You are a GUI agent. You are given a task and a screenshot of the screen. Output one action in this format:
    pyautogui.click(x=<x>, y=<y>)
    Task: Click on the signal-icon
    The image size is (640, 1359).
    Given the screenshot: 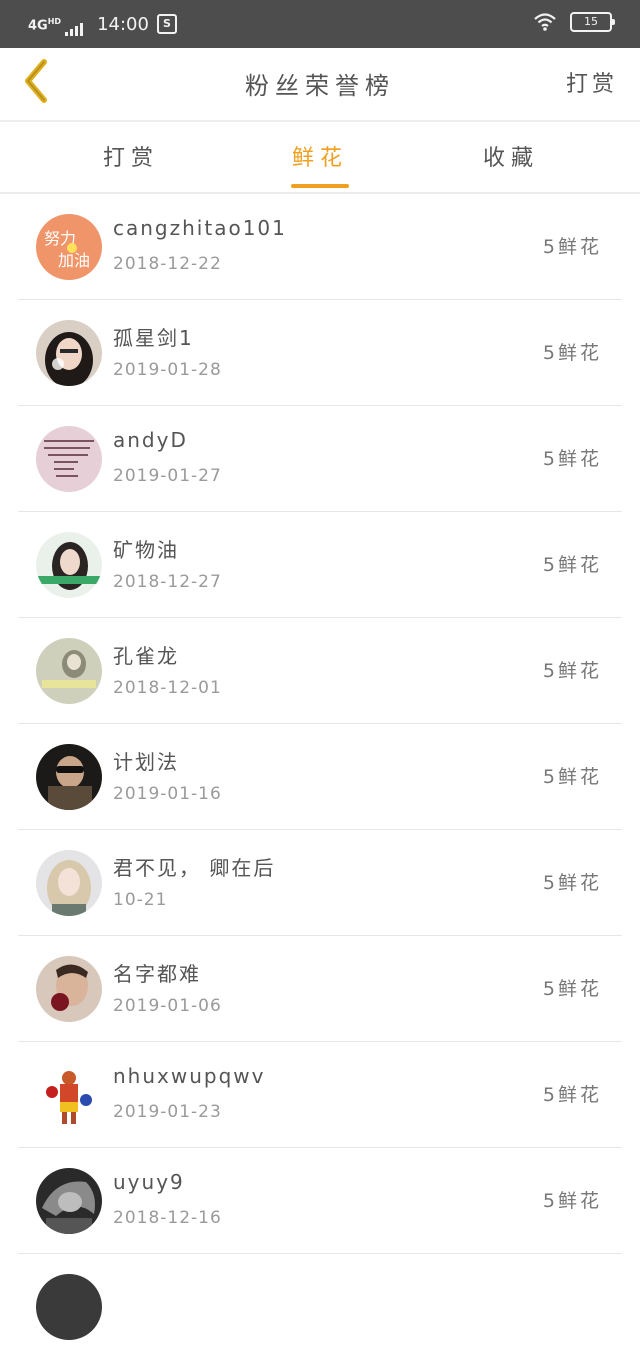 What is the action you would take?
    pyautogui.click(x=74, y=29)
    